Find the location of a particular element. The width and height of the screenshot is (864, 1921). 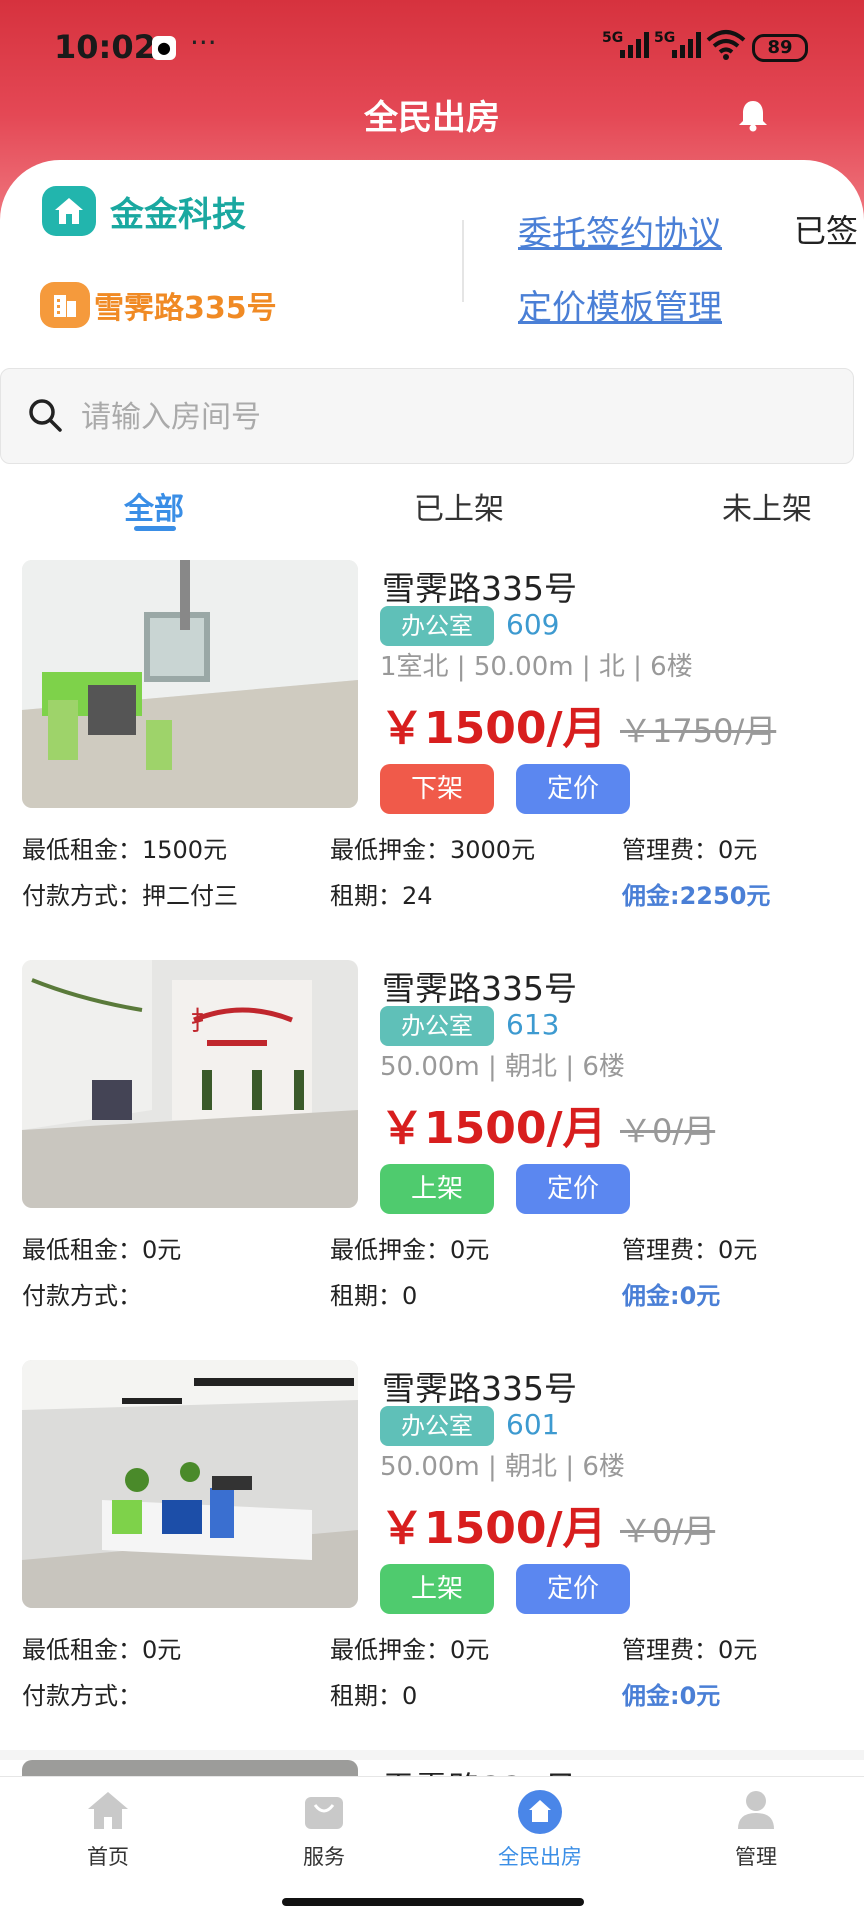

wifi-icon is located at coordinates (726, 45).